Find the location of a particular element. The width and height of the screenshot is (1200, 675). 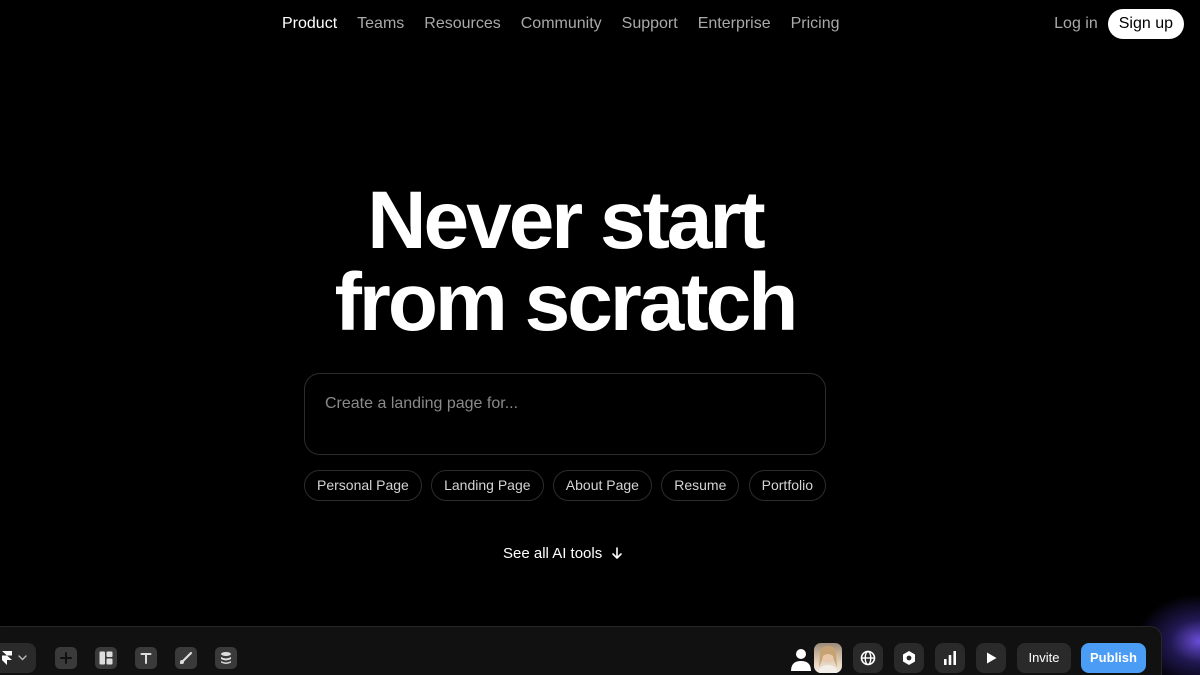

domain-button is located at coordinates (868, 658).